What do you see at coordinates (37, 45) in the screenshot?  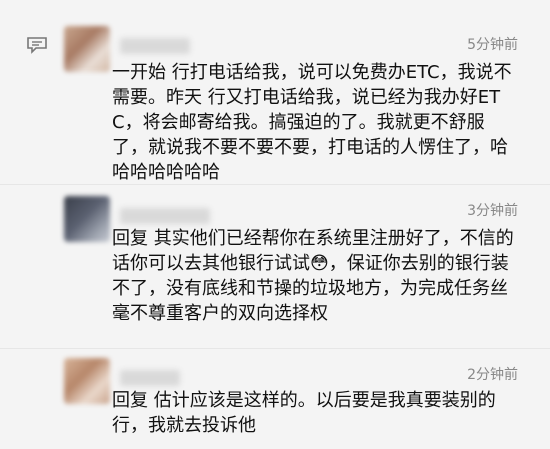 I see `comment-bubble-icon` at bounding box center [37, 45].